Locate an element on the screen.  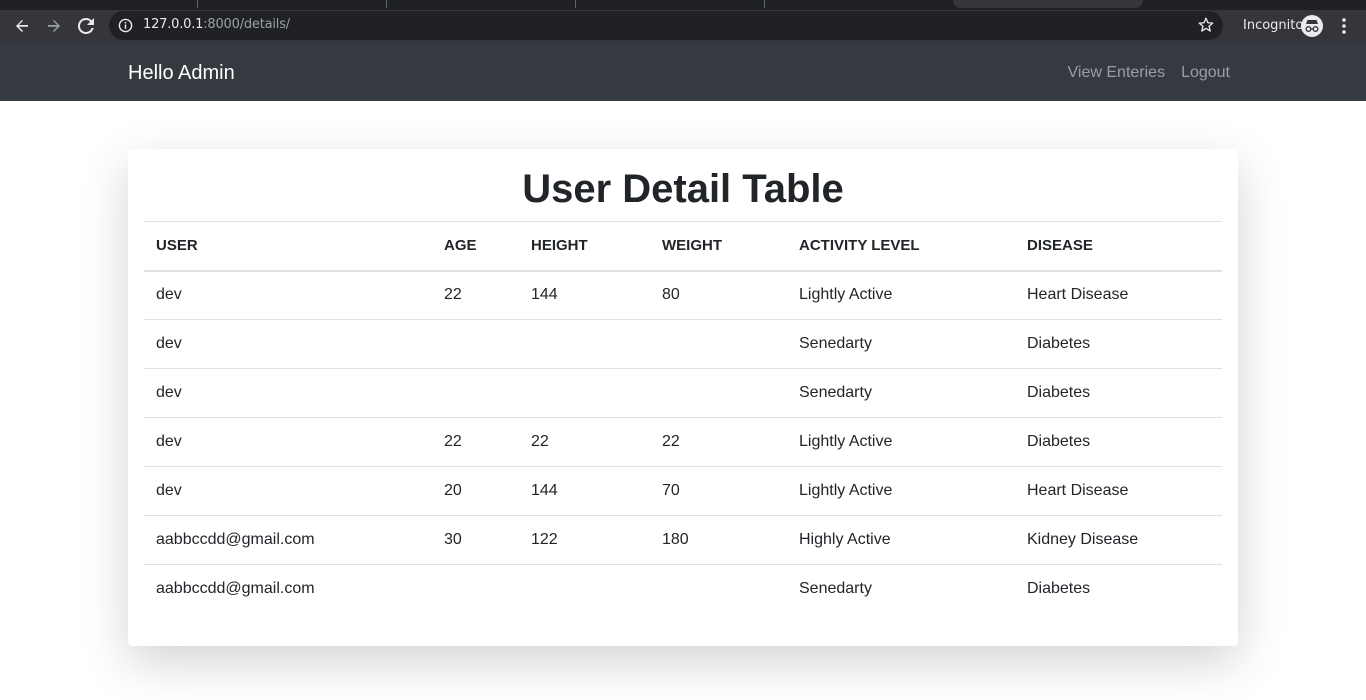
cell-weight: 80 is located at coordinates (671, 295).